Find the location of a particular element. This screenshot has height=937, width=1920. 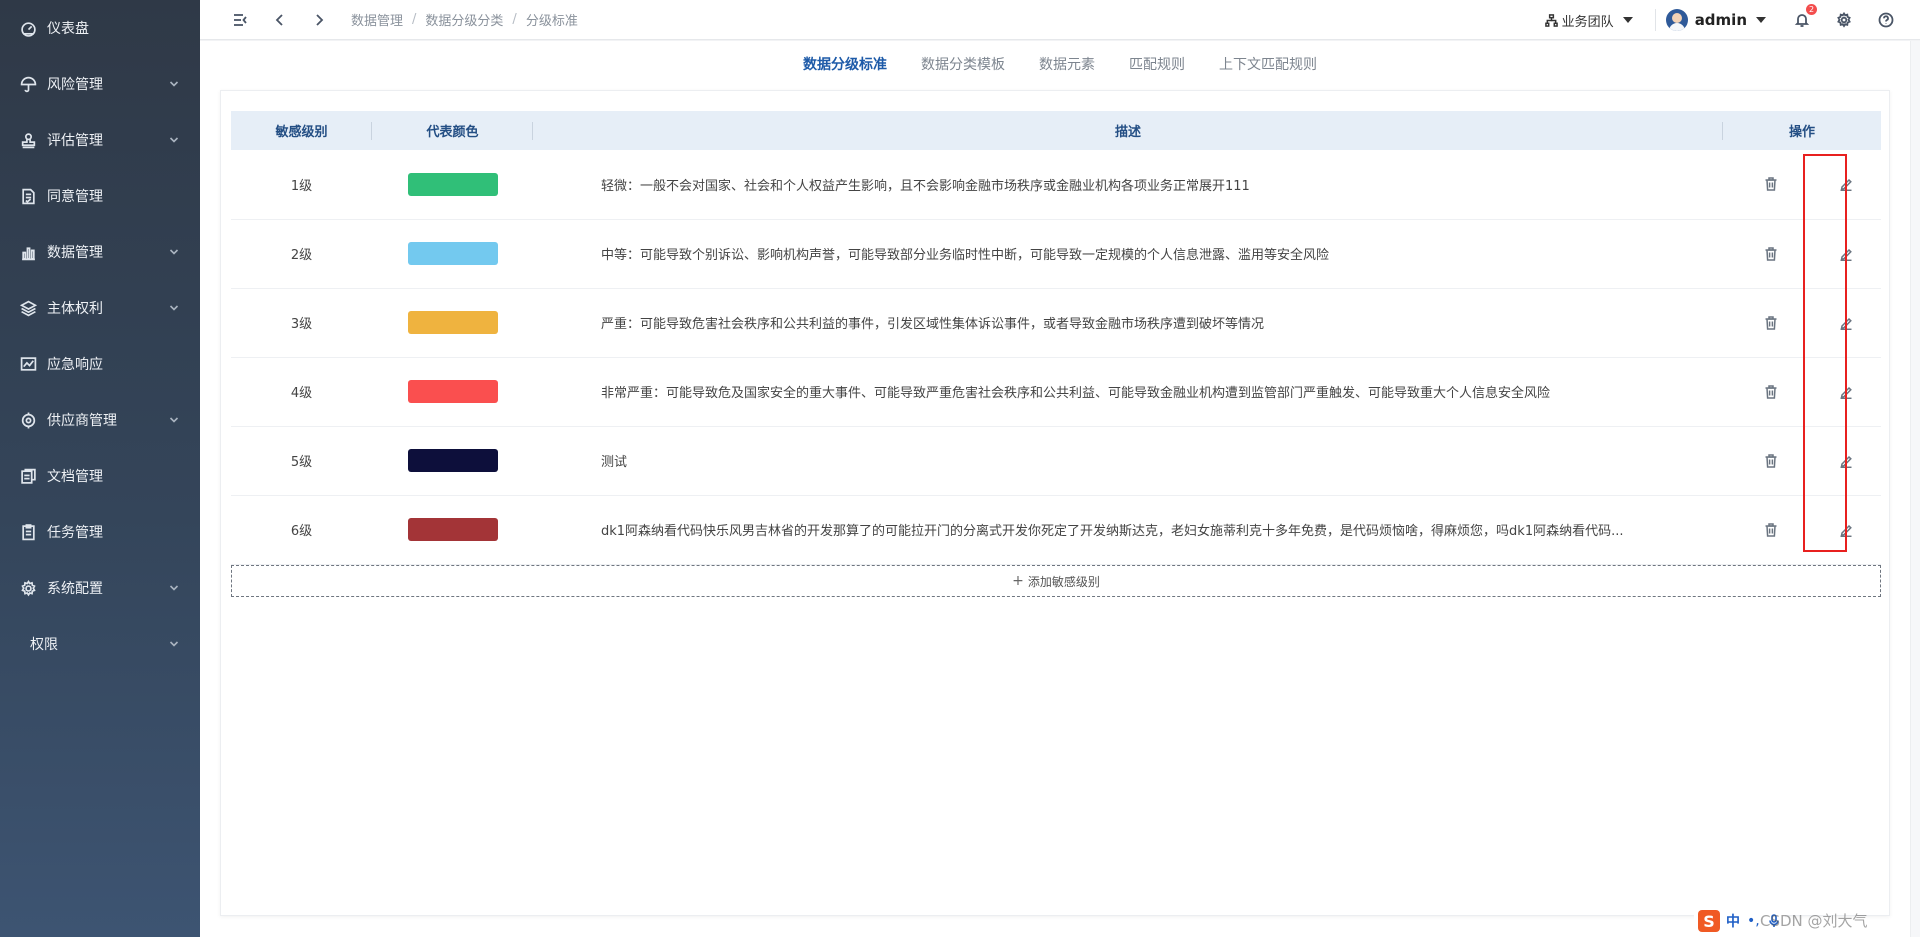

column-header-color: 代表颜色 is located at coordinates (452, 130).